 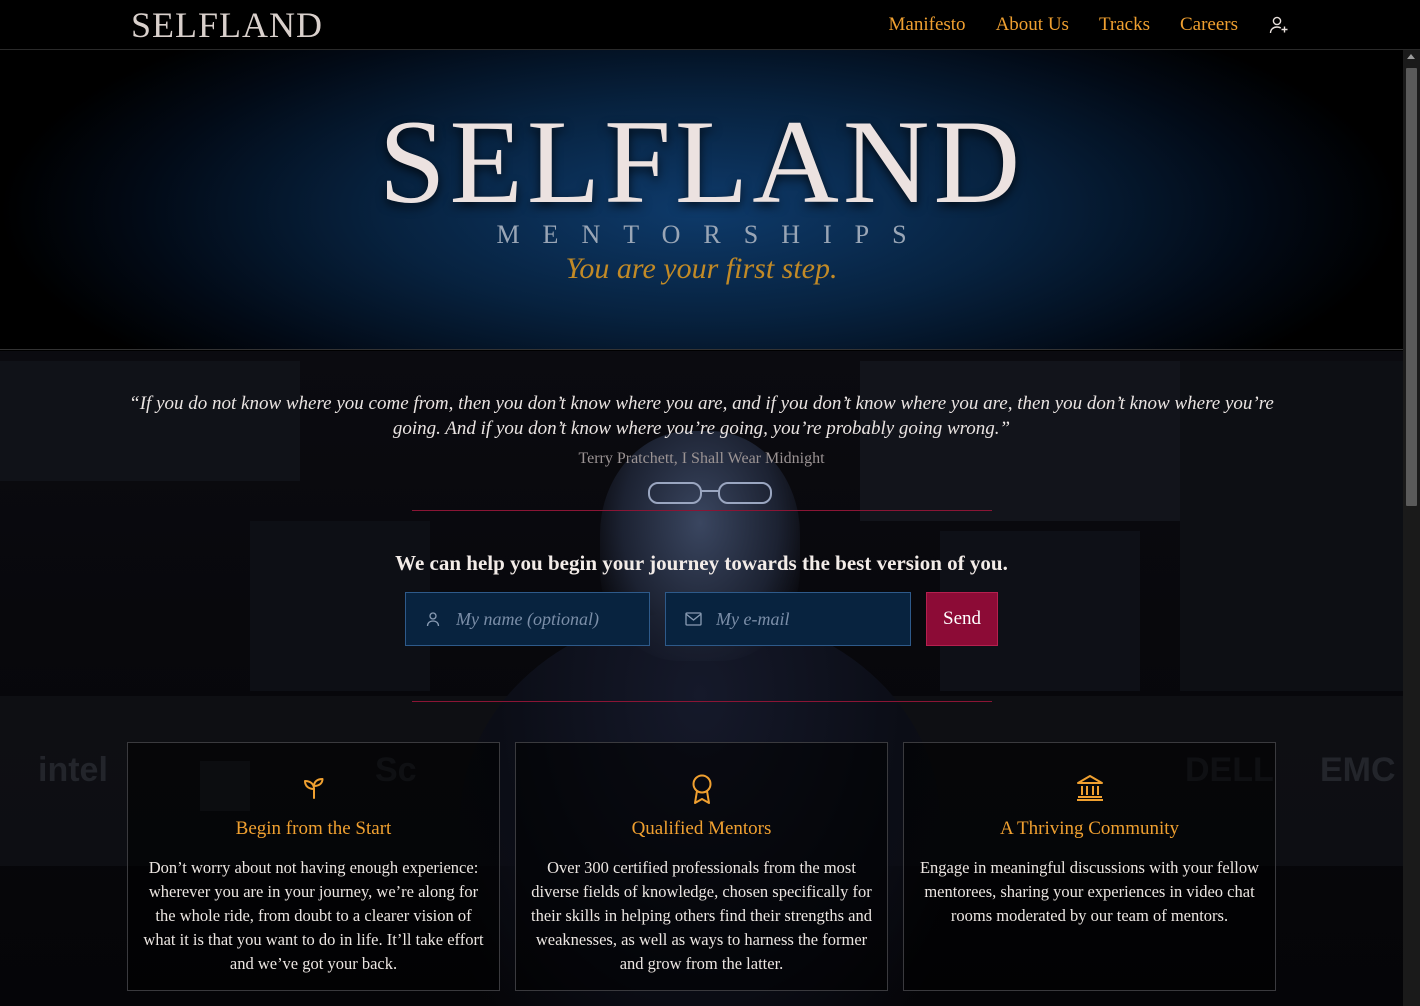 What do you see at coordinates (693, 619) in the screenshot?
I see `mail-icon` at bounding box center [693, 619].